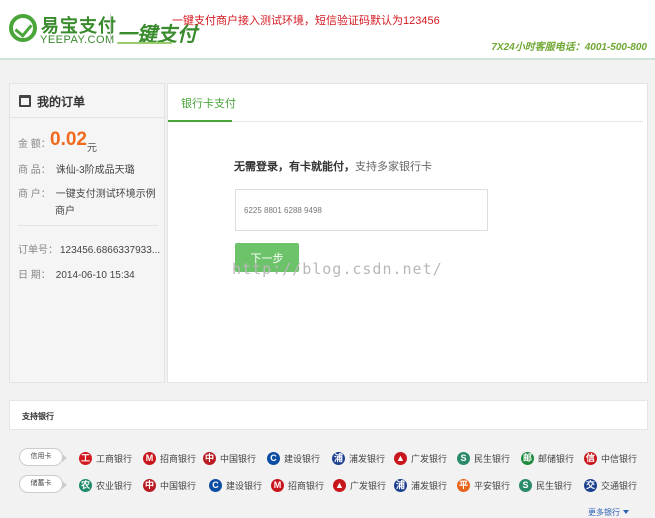 This screenshot has width=655, height=518. I want to click on service-hotline: 7X24小时客服电话：4001-500-800, so click(569, 47).